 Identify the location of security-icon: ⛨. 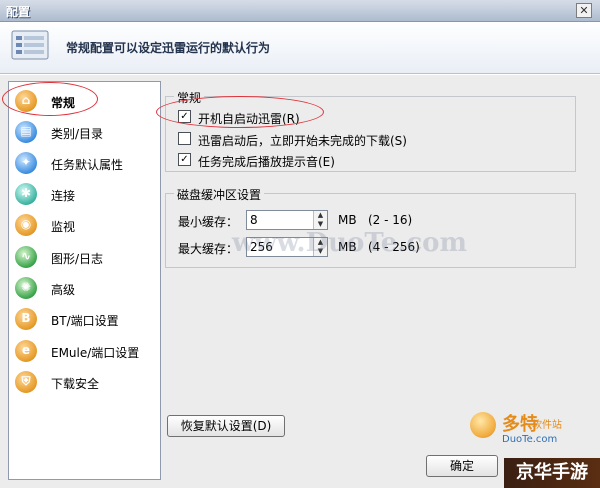
(26, 382).